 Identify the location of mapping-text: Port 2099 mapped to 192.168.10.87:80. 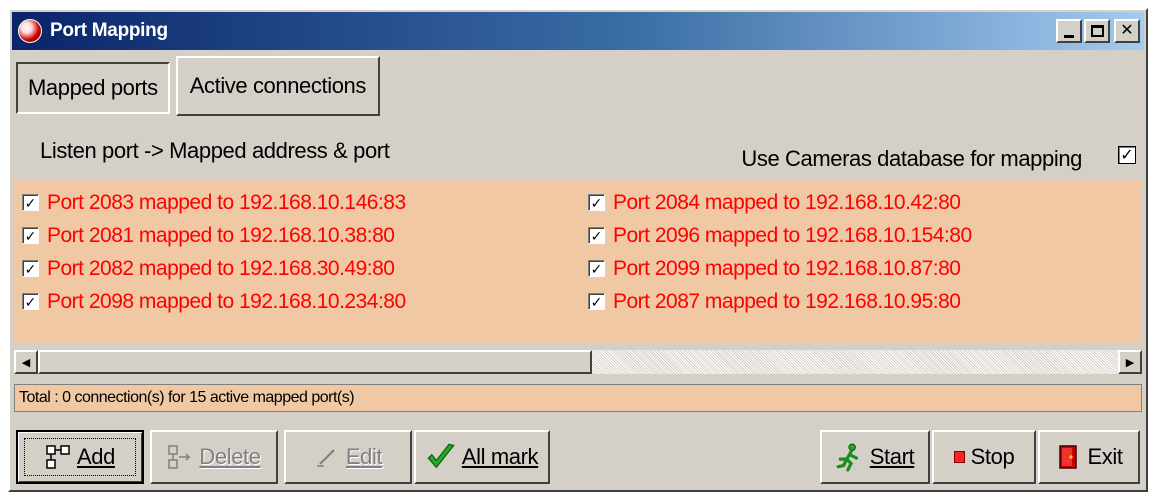
(787, 268).